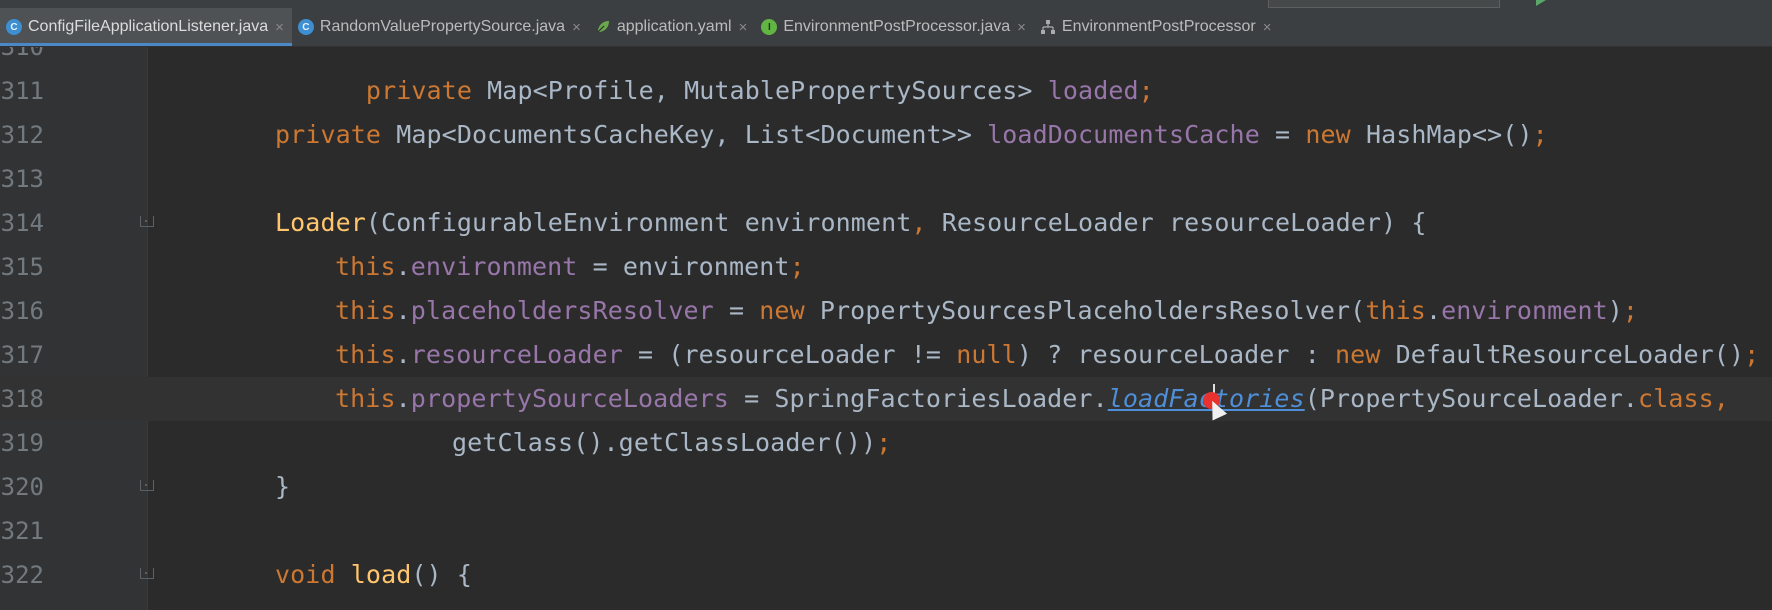 The image size is (1772, 610). What do you see at coordinates (22, 575) in the screenshot?
I see `line-number: 322` at bounding box center [22, 575].